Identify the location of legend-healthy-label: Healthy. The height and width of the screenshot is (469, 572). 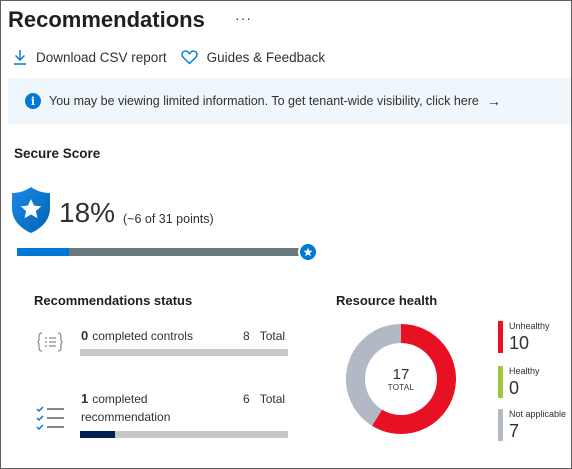
(524, 371).